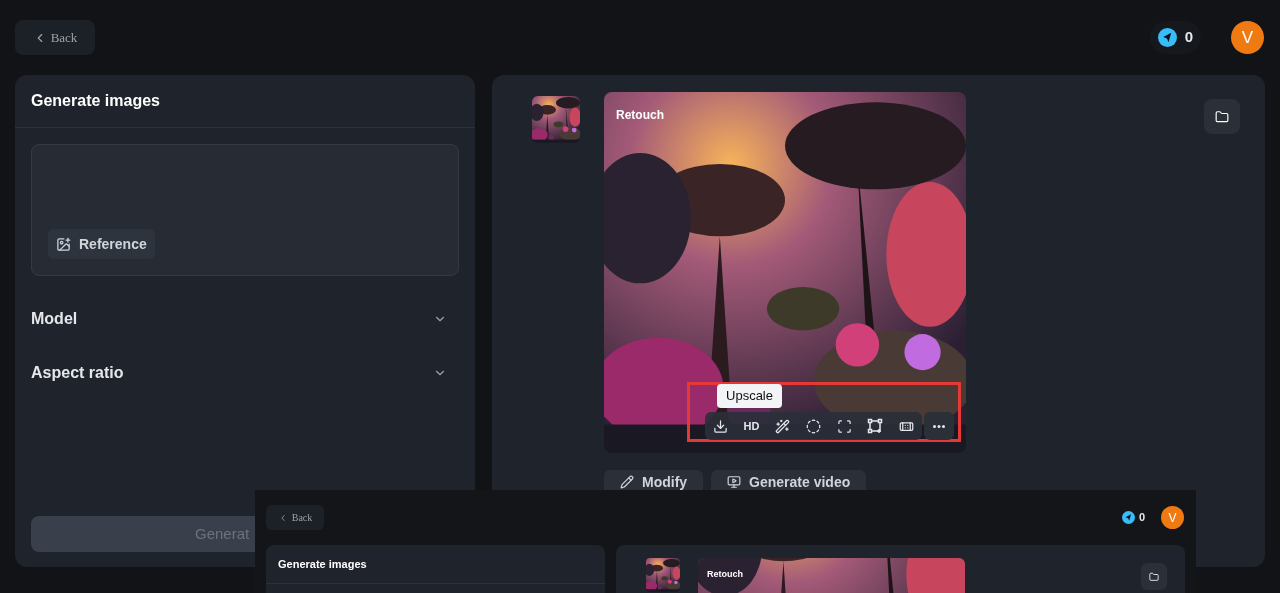  What do you see at coordinates (749, 396) in the screenshot?
I see `tooltip: Upscale` at bounding box center [749, 396].